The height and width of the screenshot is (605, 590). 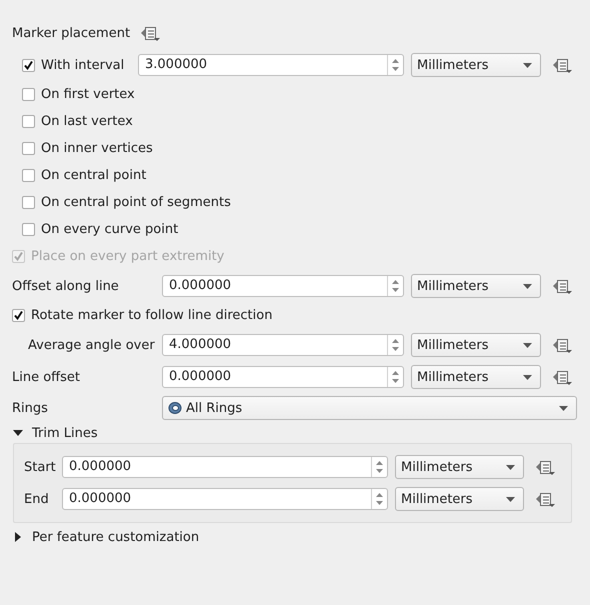 What do you see at coordinates (87, 121) in the screenshot?
I see `checkbox-label: On last vertex` at bounding box center [87, 121].